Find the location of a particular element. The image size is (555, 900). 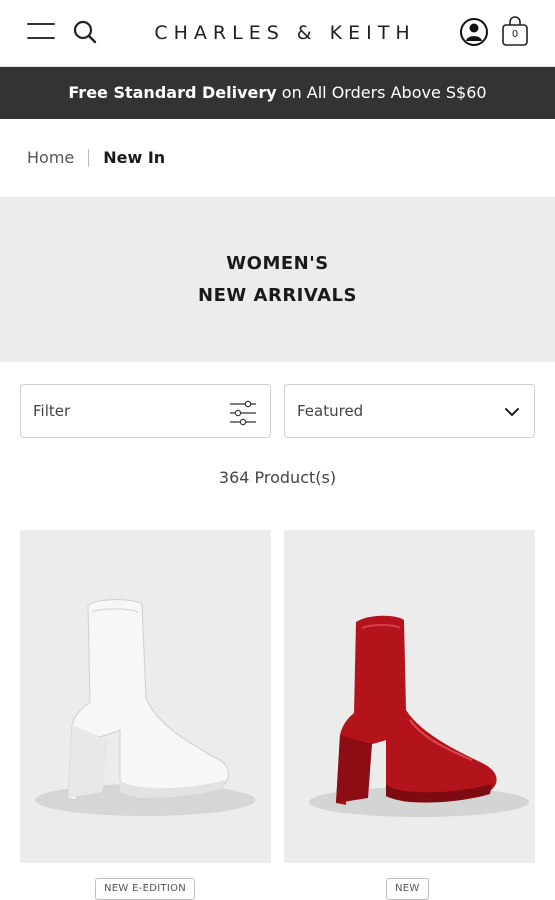

account-icon is located at coordinates (474, 32).